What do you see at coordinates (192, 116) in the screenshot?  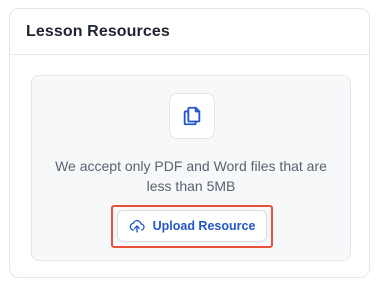 I see `copy-file-icon` at bounding box center [192, 116].